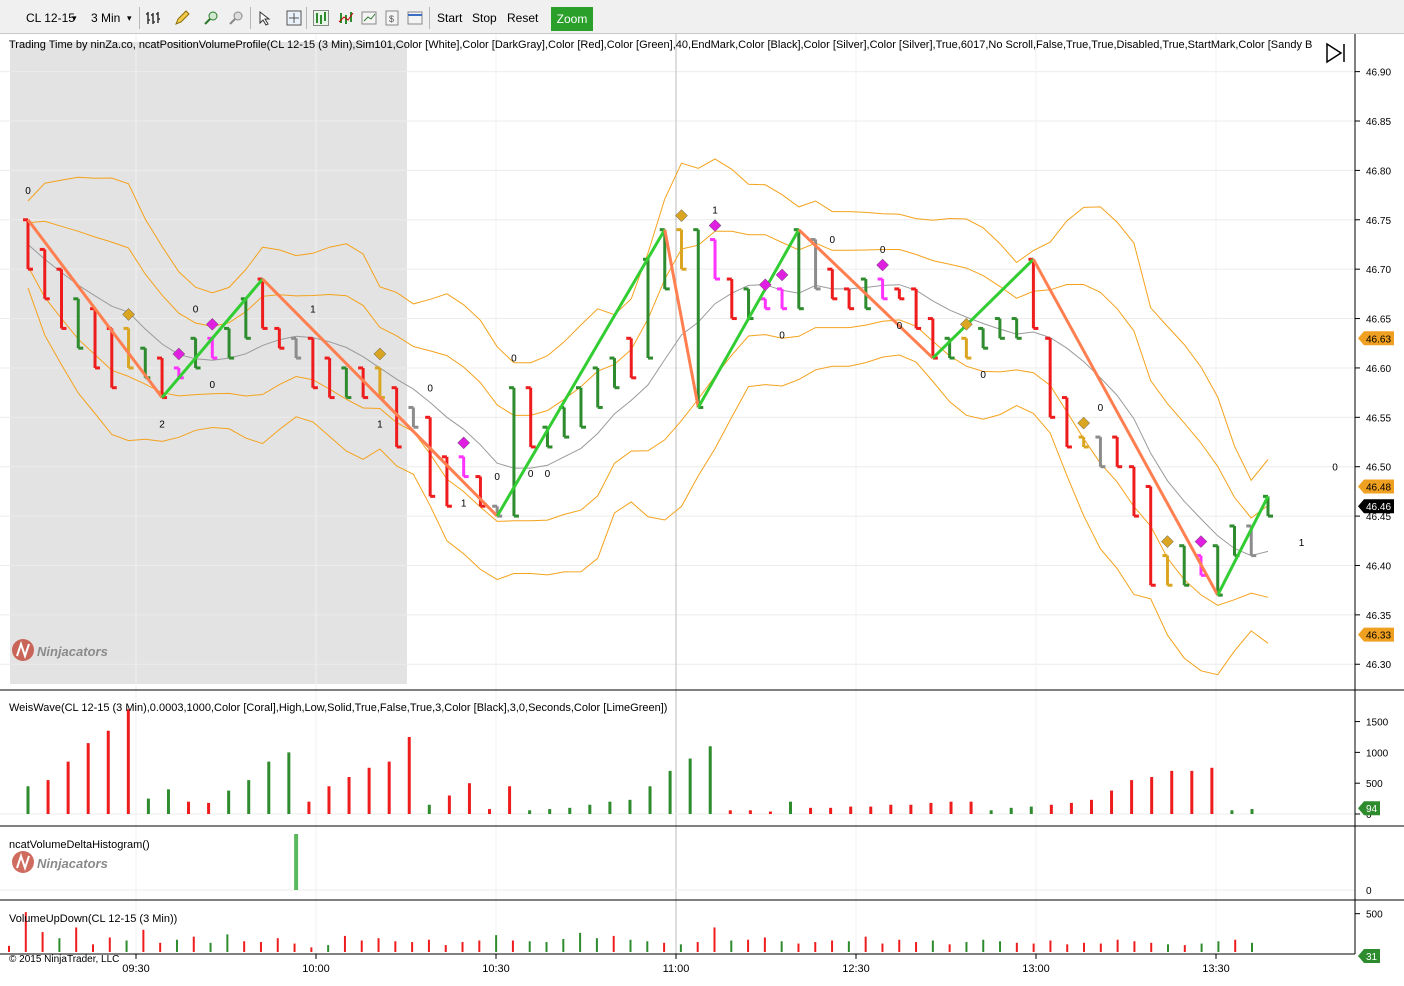 The height and width of the screenshot is (986, 1404). I want to click on price-tick-label: 46.55, so click(1378, 418).